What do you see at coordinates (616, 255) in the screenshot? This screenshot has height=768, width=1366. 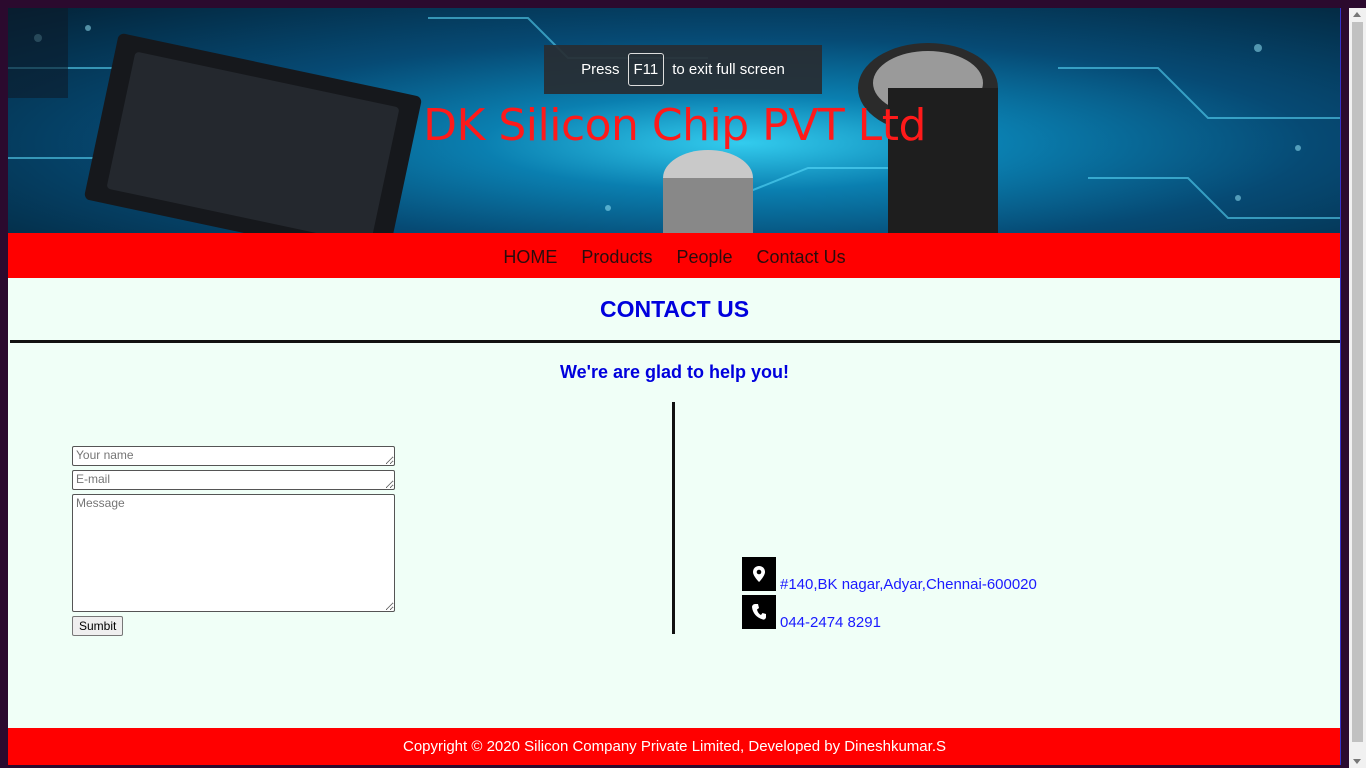 I see `nav-products-link: Products` at bounding box center [616, 255].